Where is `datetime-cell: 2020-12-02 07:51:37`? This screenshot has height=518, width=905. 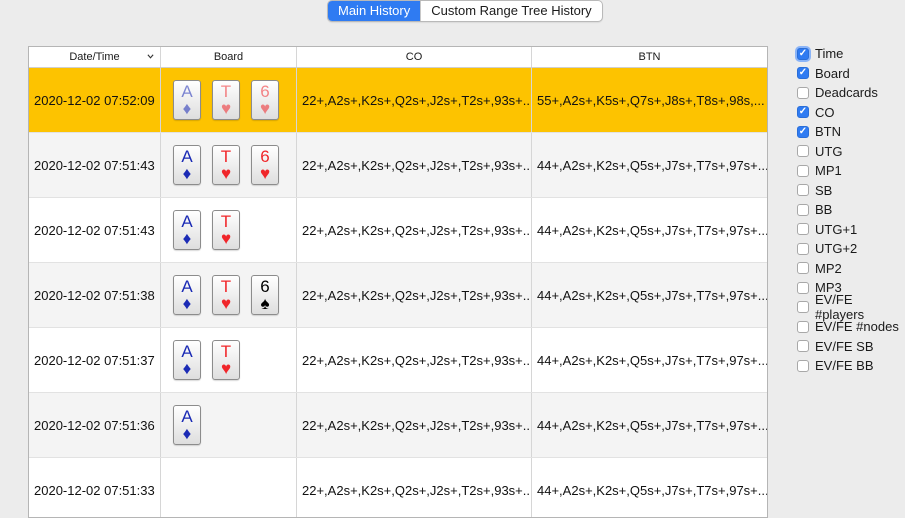 datetime-cell: 2020-12-02 07:51:37 is located at coordinates (95, 360).